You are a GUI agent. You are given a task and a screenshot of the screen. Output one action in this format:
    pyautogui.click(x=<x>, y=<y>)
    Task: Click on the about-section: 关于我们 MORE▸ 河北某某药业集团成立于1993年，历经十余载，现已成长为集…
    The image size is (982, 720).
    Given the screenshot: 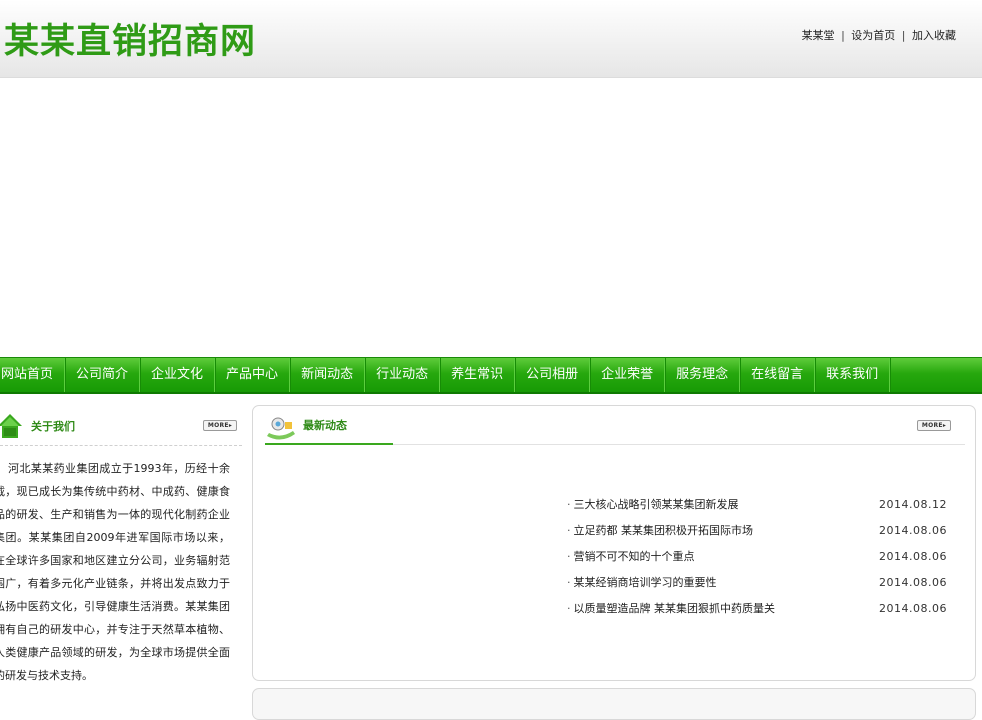 What is the action you would take?
    pyautogui.click(x=121, y=552)
    